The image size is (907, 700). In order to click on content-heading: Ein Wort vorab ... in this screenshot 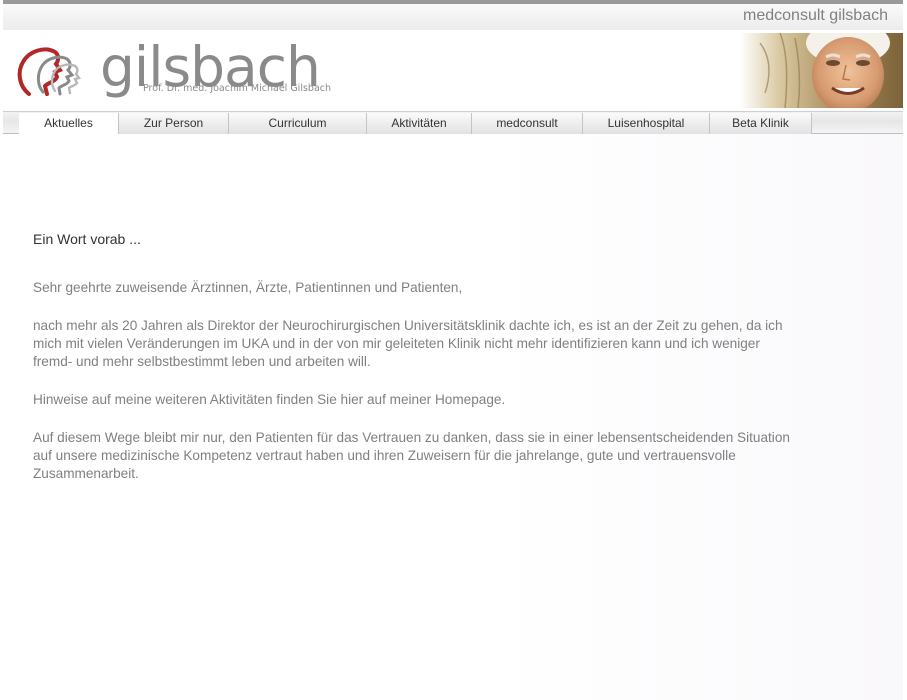, I will do `click(87, 239)`.